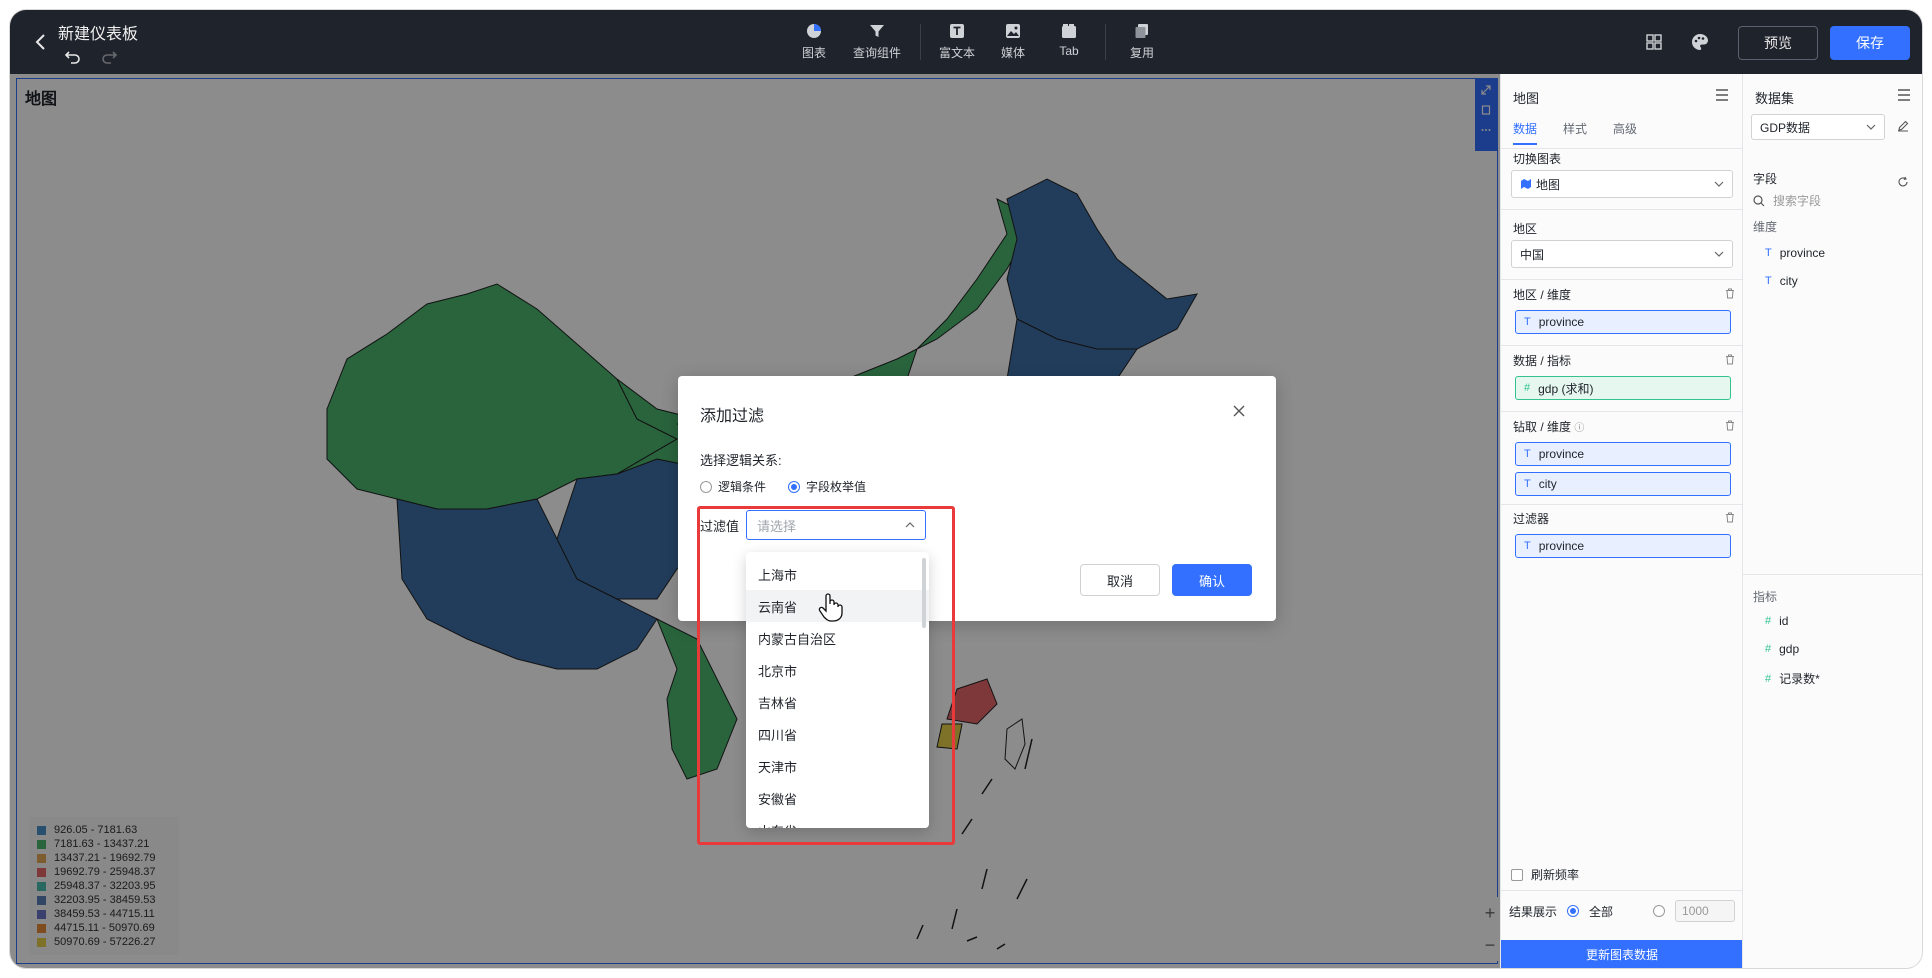 This screenshot has height=978, width=1932. Describe the element at coordinates (1537, 159) in the screenshot. I see `switch-chart-label: 切换图表` at that location.